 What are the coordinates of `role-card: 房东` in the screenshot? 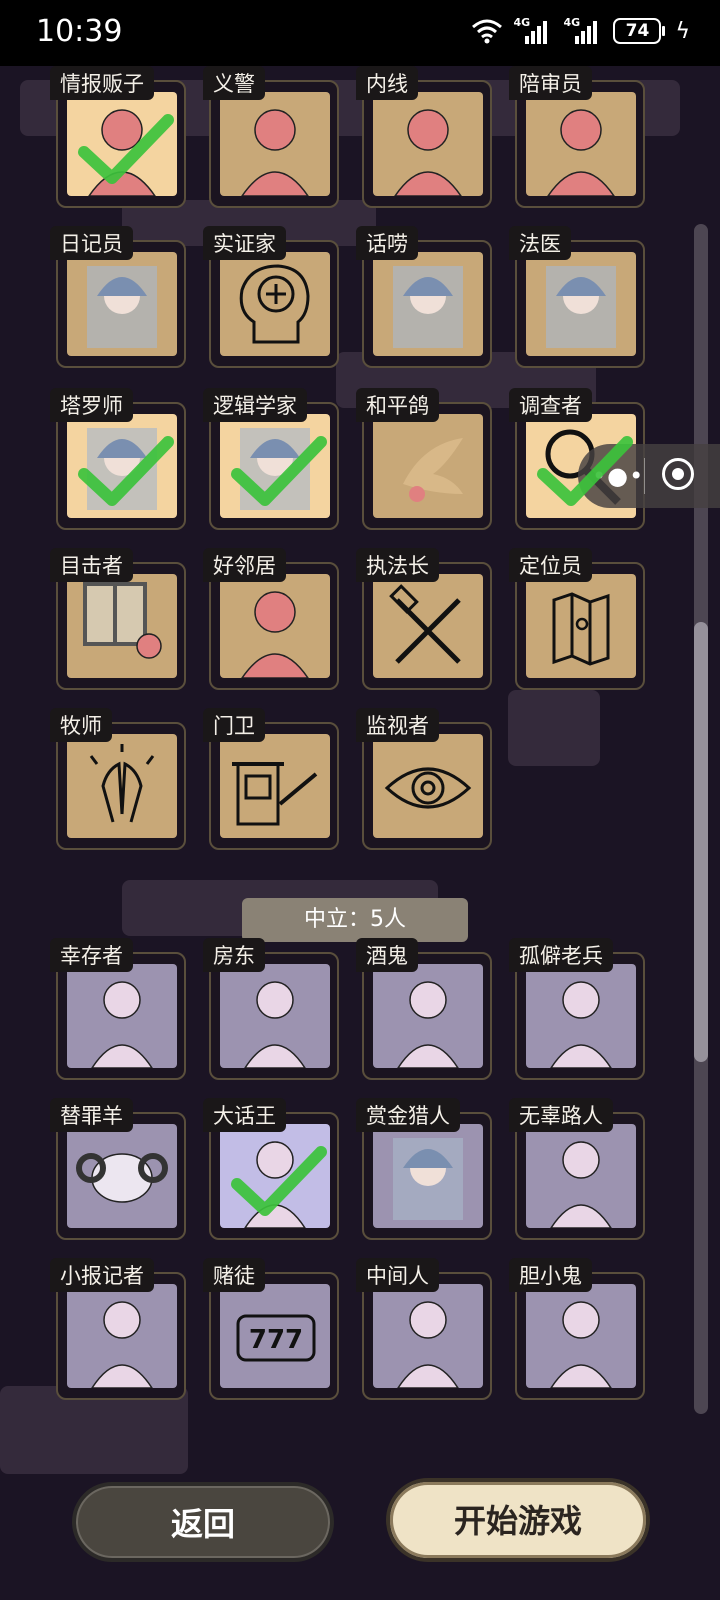 It's located at (272, 1010).